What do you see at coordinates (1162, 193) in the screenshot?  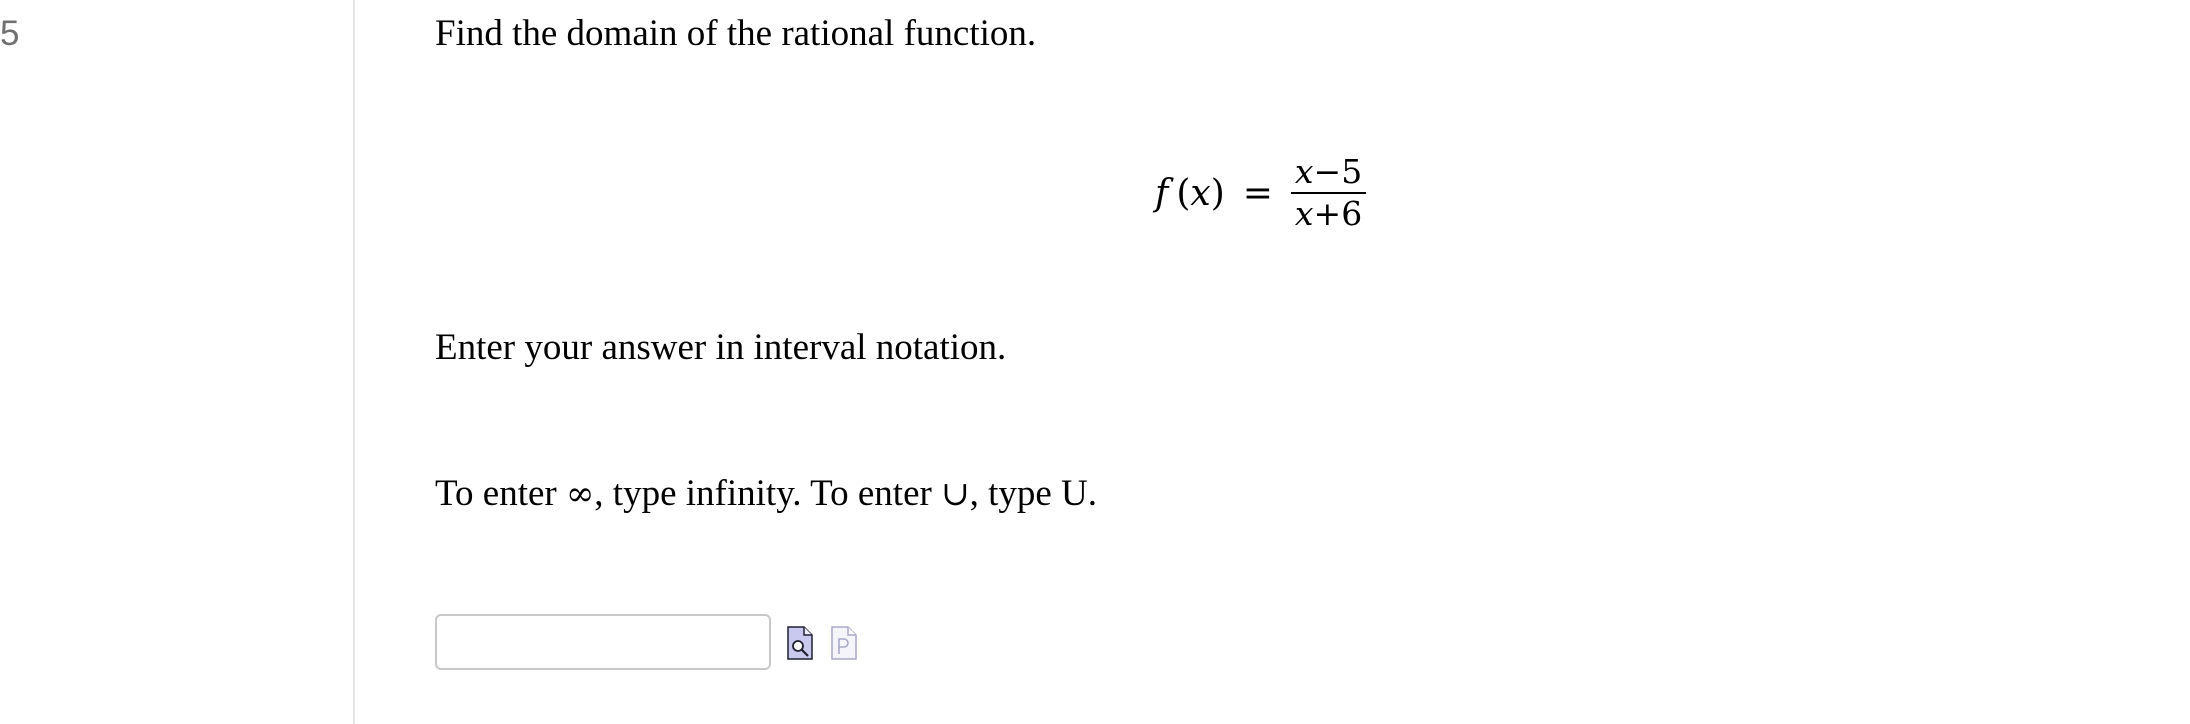 I see `function-name: f` at bounding box center [1162, 193].